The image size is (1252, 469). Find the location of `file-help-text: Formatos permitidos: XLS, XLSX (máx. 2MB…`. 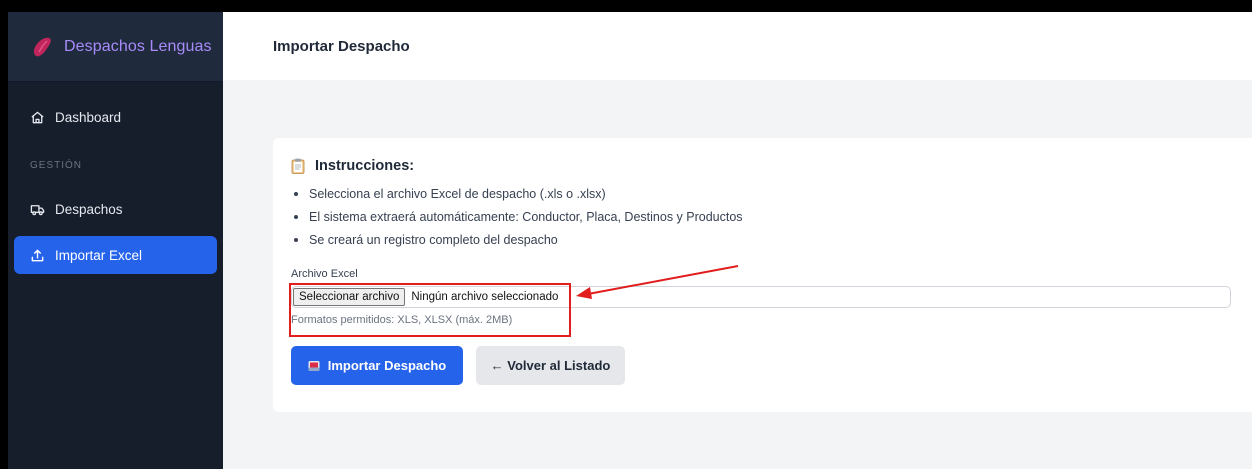

file-help-text: Formatos permitidos: XLS, XLSX (máx. 2MB… is located at coordinates (402, 320).